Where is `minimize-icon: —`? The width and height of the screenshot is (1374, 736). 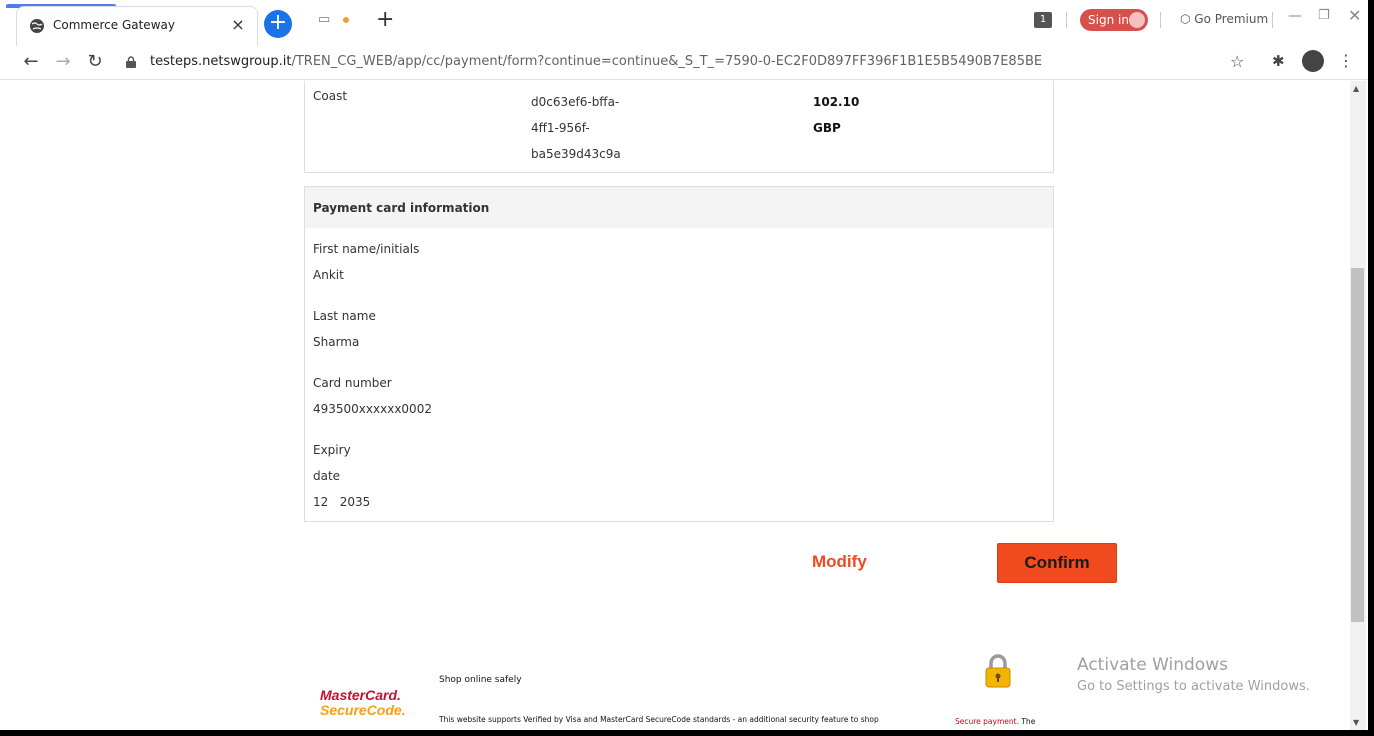
minimize-icon: — is located at coordinates (1295, 16).